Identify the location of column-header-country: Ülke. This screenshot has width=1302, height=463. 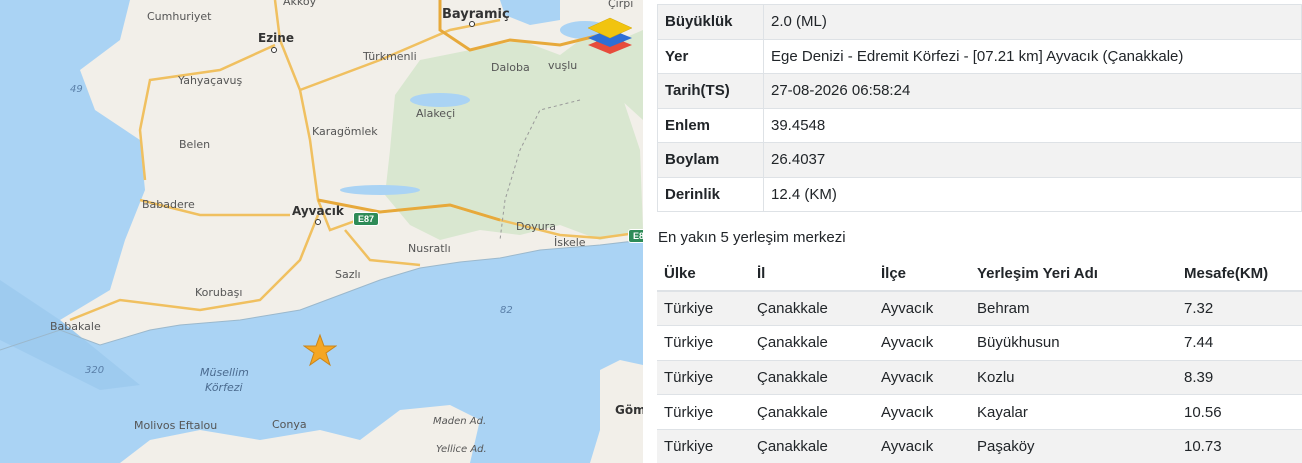
(703, 274).